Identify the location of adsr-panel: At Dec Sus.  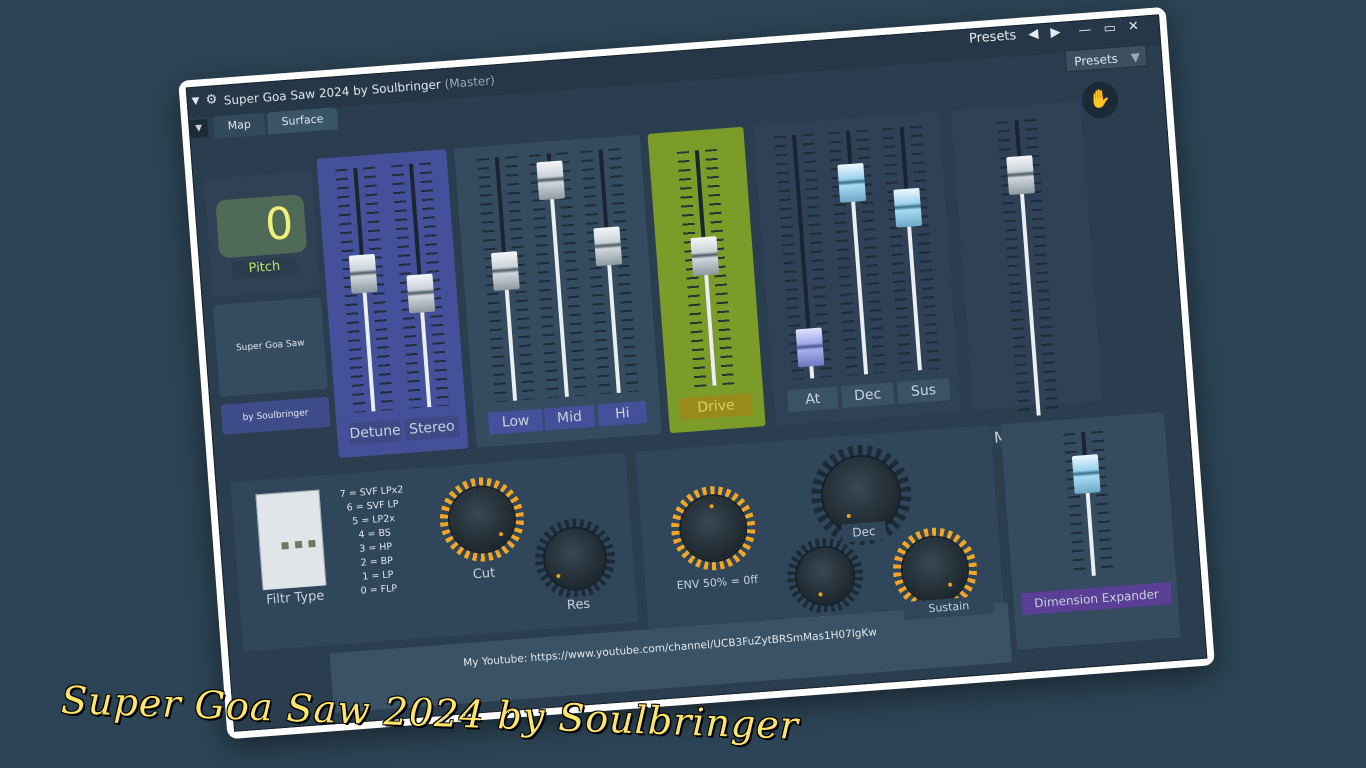
(857, 269).